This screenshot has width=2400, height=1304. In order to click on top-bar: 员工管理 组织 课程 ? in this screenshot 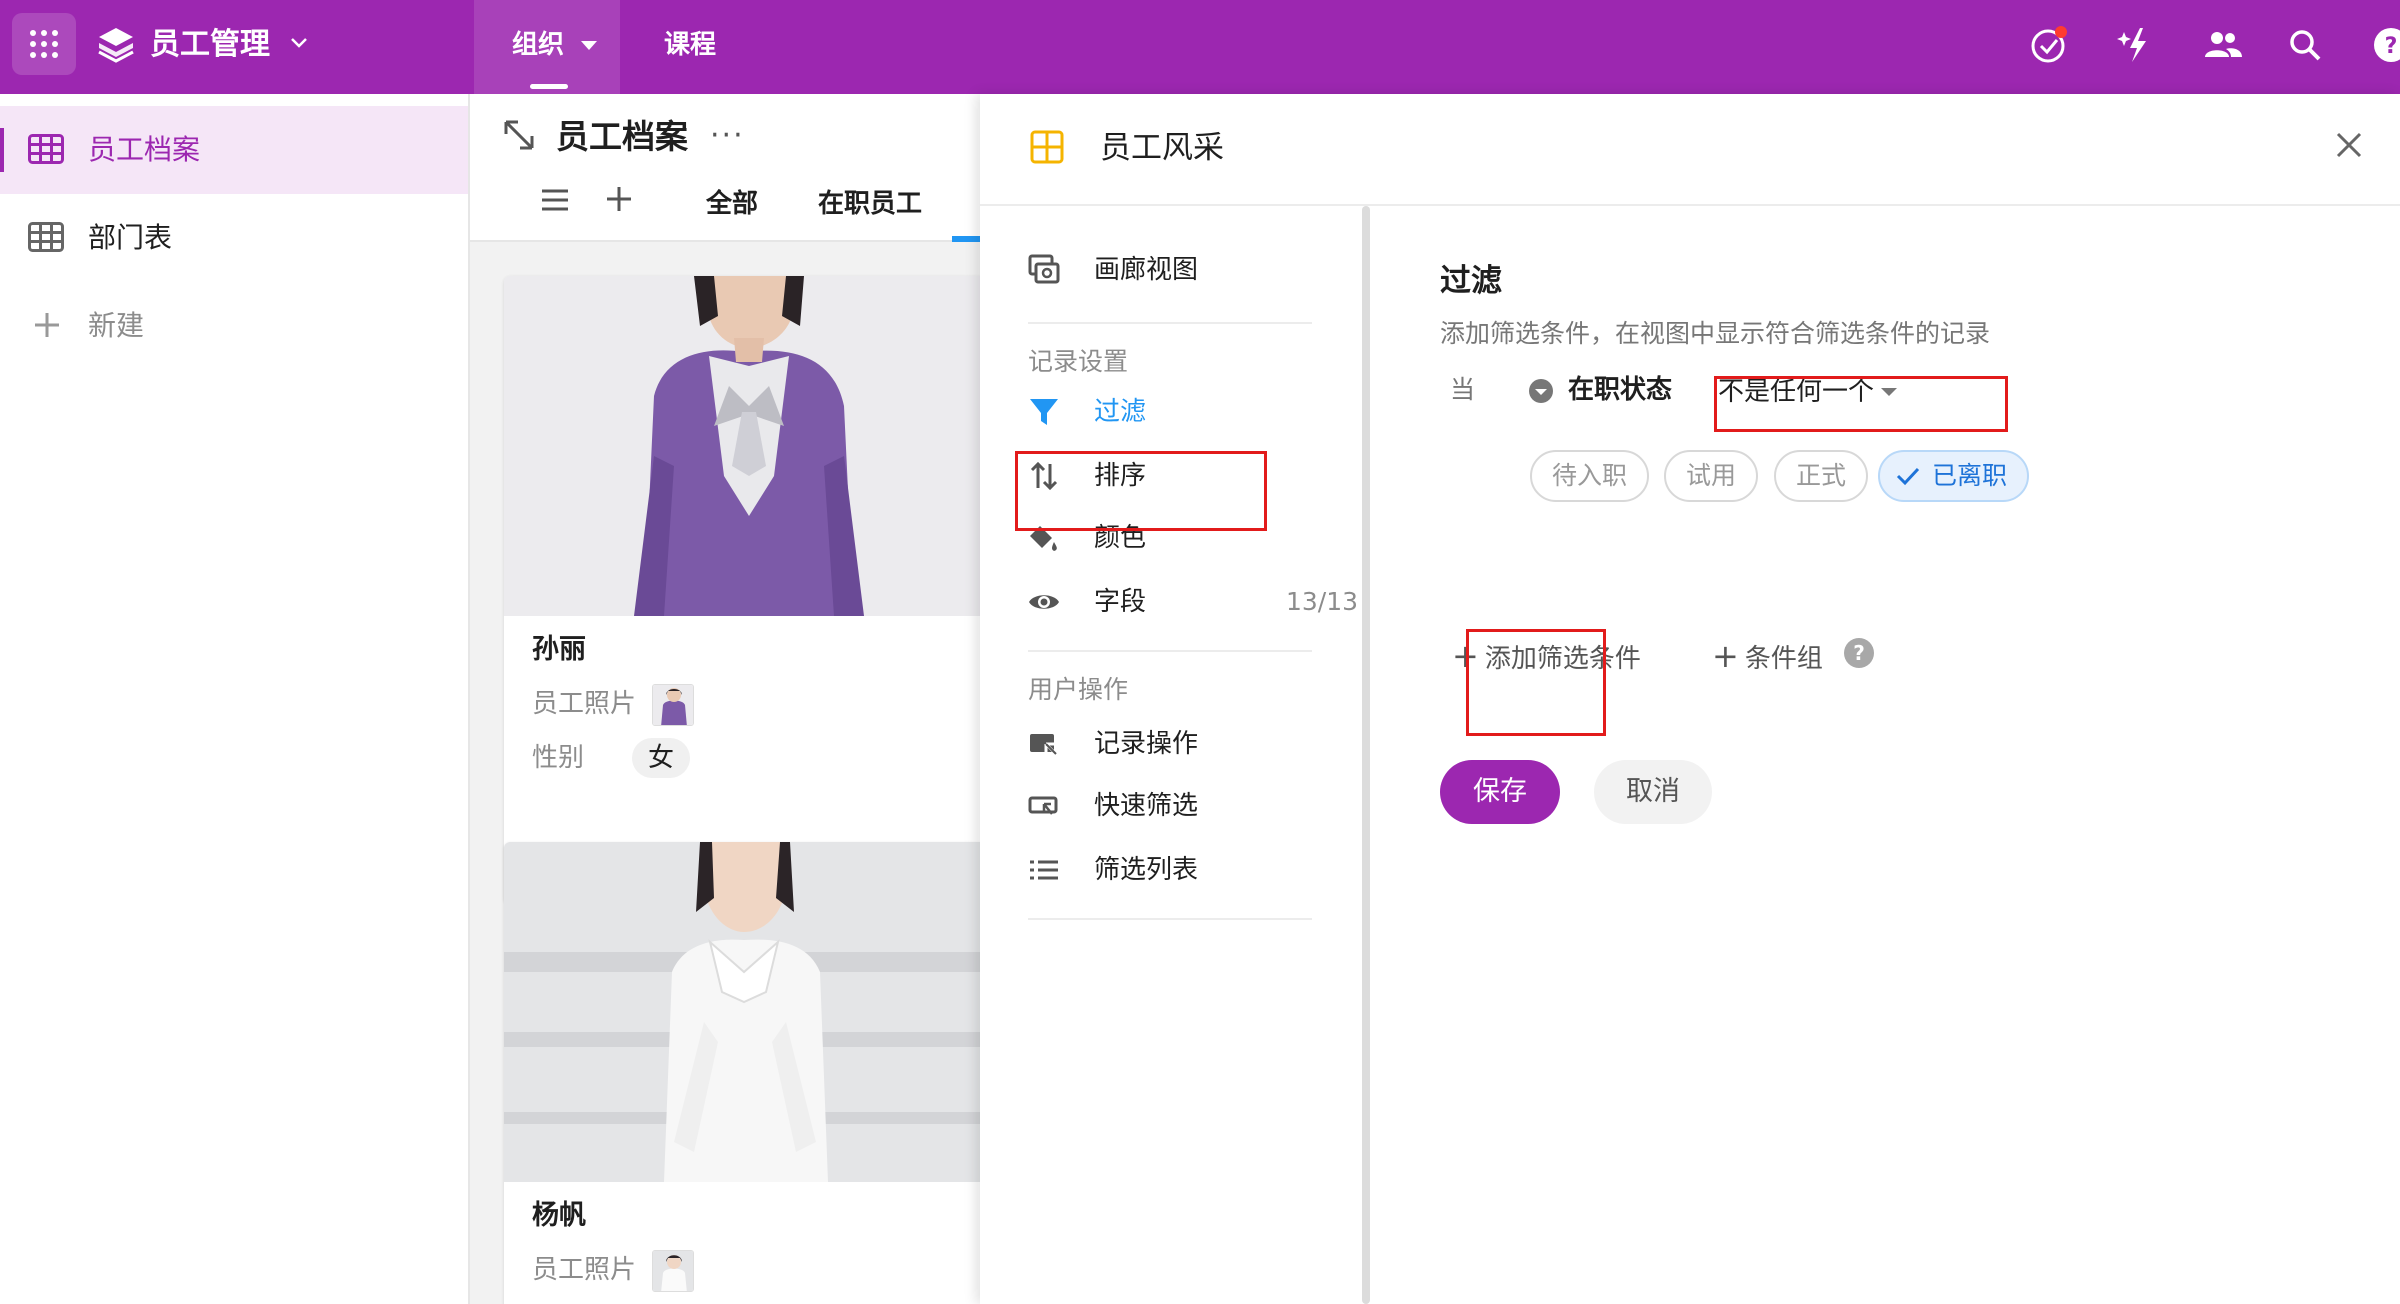, I will do `click(1200, 47)`.